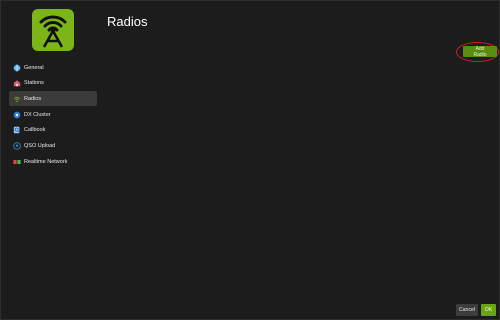 The width and height of the screenshot is (500, 320). What do you see at coordinates (33, 98) in the screenshot?
I see `sidebar-item-label: Radios` at bounding box center [33, 98].